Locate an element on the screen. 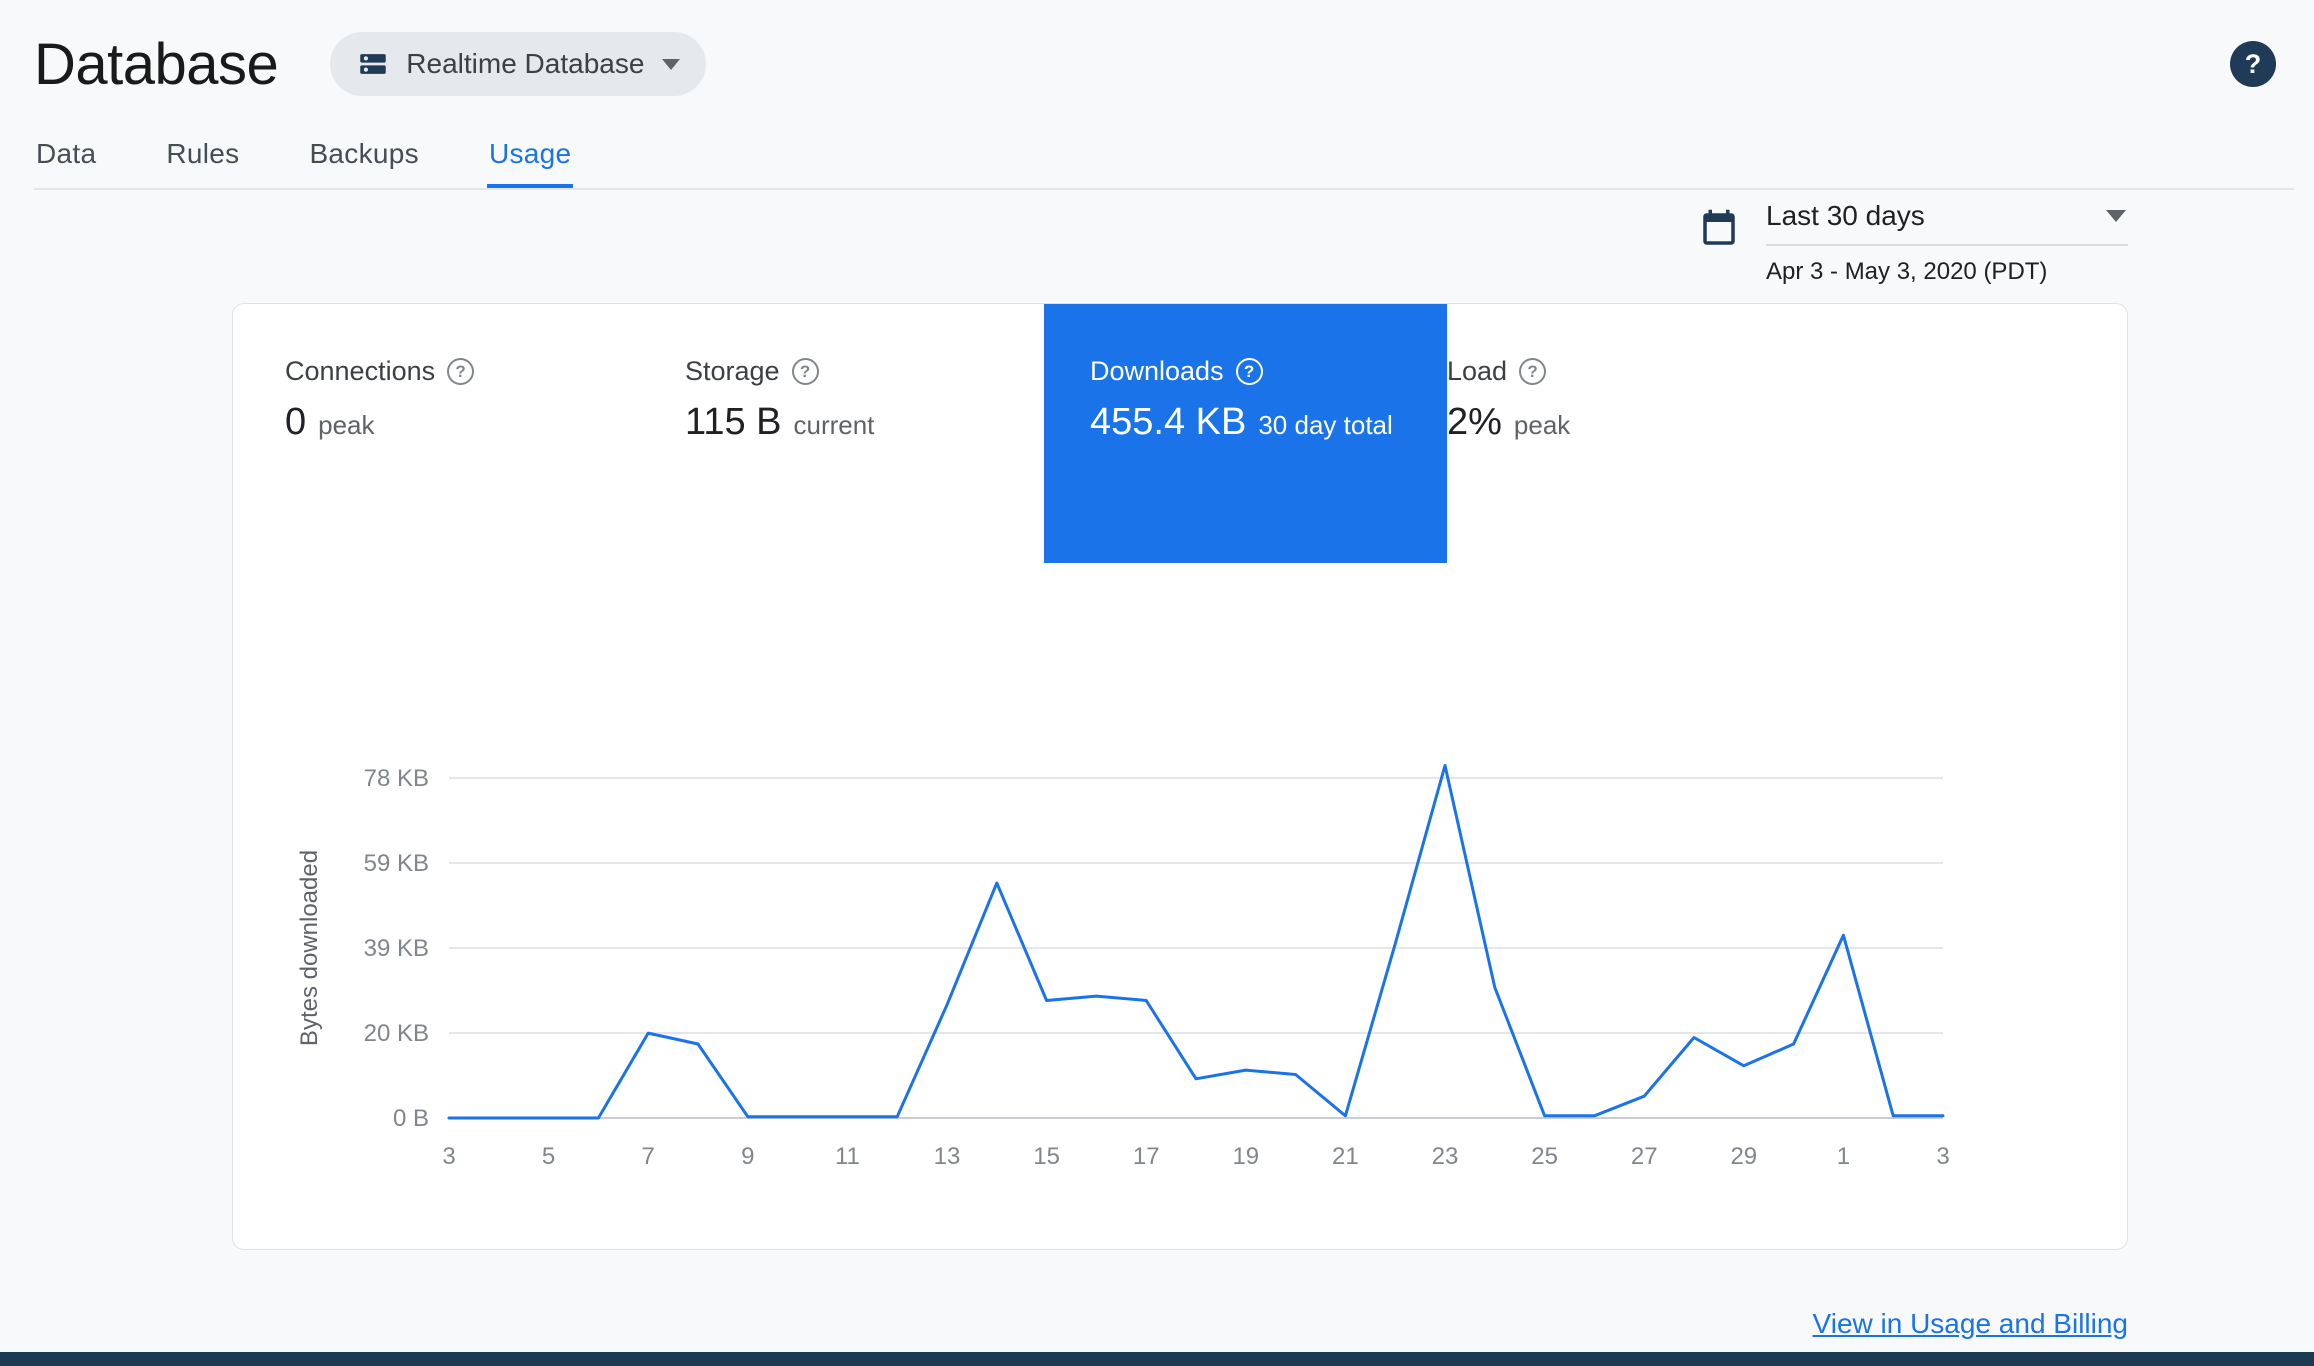 The height and width of the screenshot is (1366, 2314). date-range-dates: Apr 3 - May 3, 2020 (PDT) is located at coordinates (1907, 271).